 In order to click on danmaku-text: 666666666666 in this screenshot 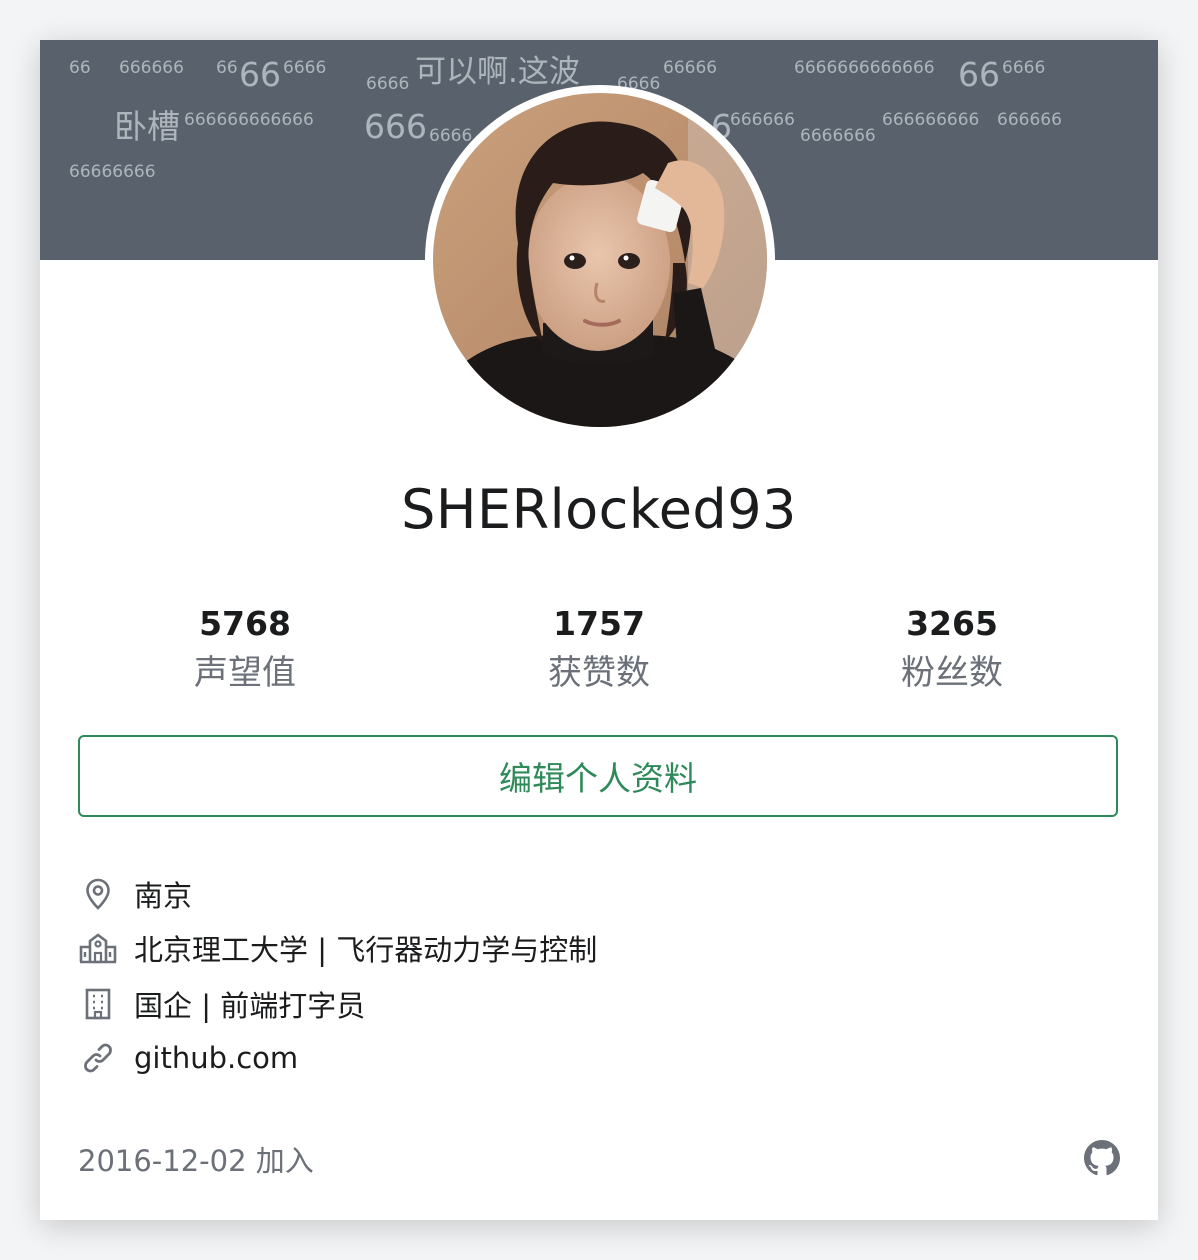, I will do `click(249, 120)`.